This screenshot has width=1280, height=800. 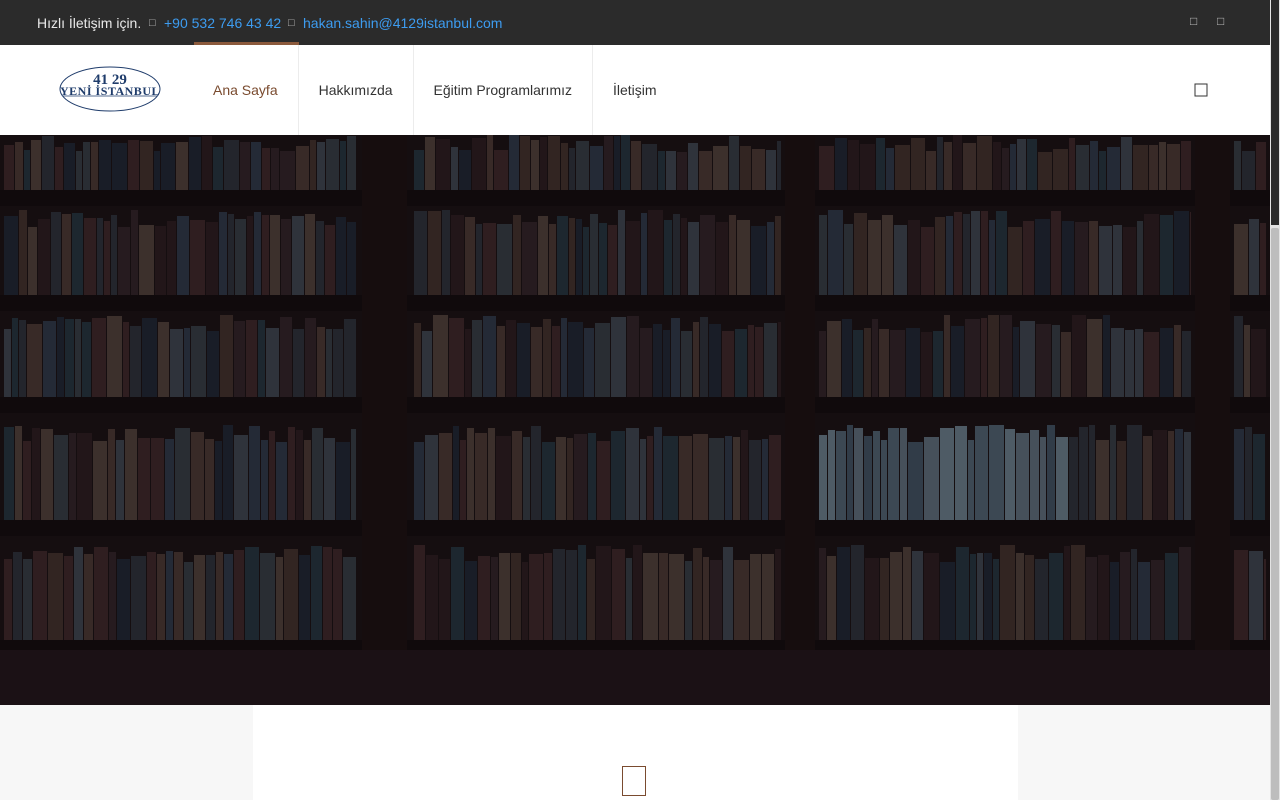 I want to click on scrollbar-upper, so click(x=1275, y=112).